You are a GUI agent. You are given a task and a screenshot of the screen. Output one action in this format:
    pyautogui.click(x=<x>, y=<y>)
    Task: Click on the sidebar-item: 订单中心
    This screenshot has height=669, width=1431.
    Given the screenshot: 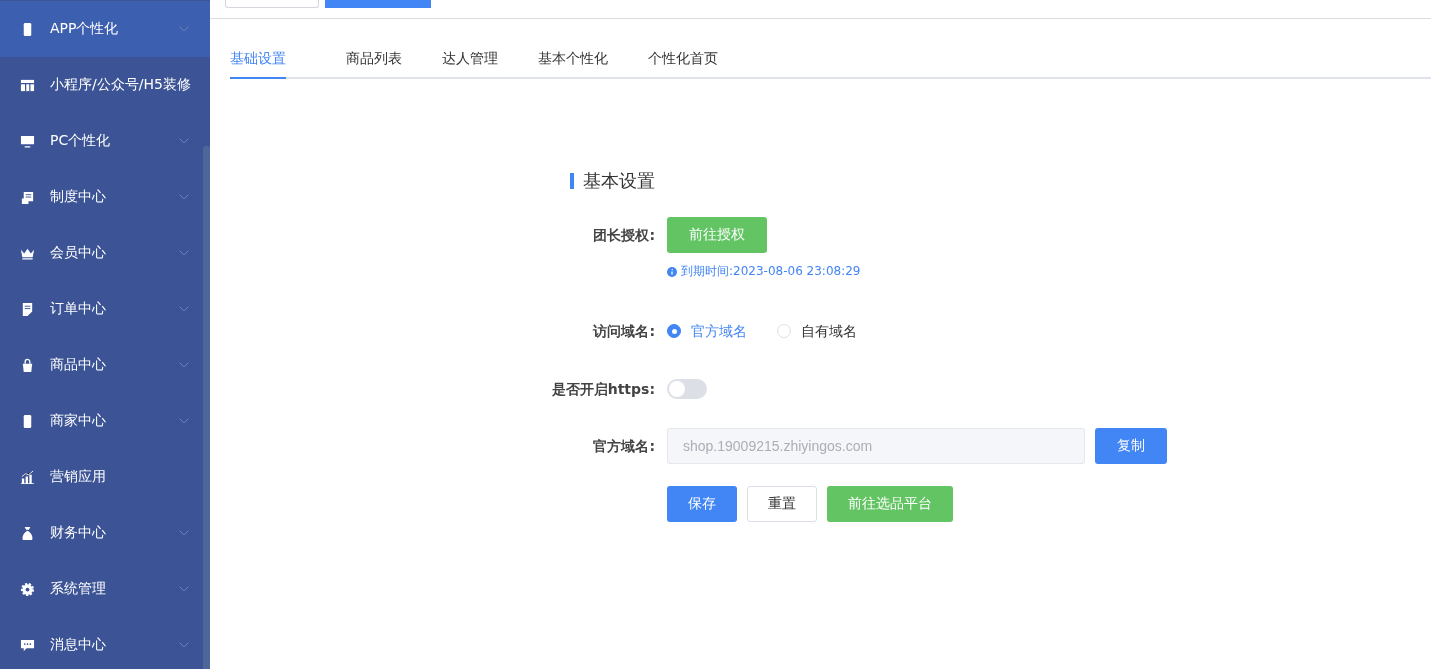 What is the action you would take?
    pyautogui.click(x=101, y=309)
    